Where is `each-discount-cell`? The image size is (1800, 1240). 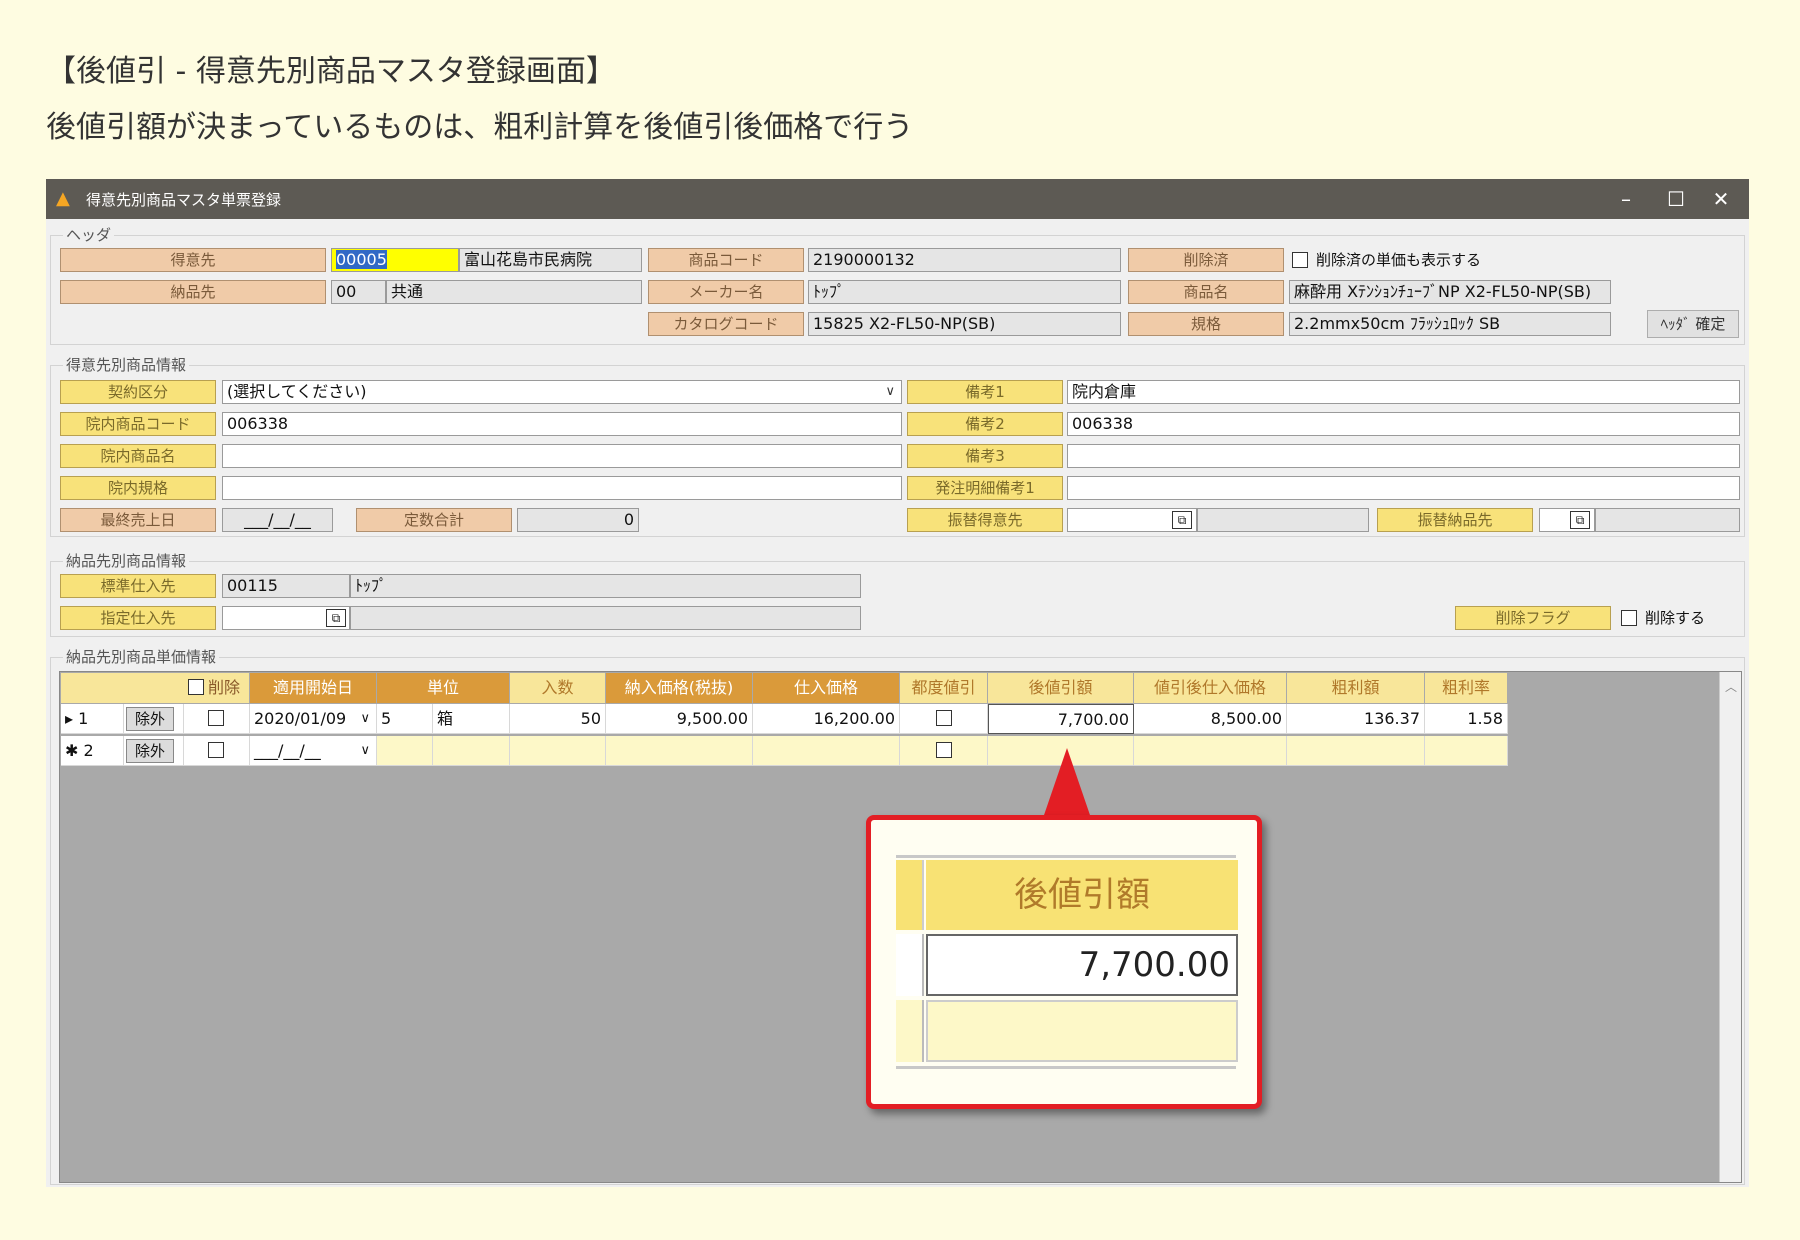
each-discount-cell is located at coordinates (944, 719).